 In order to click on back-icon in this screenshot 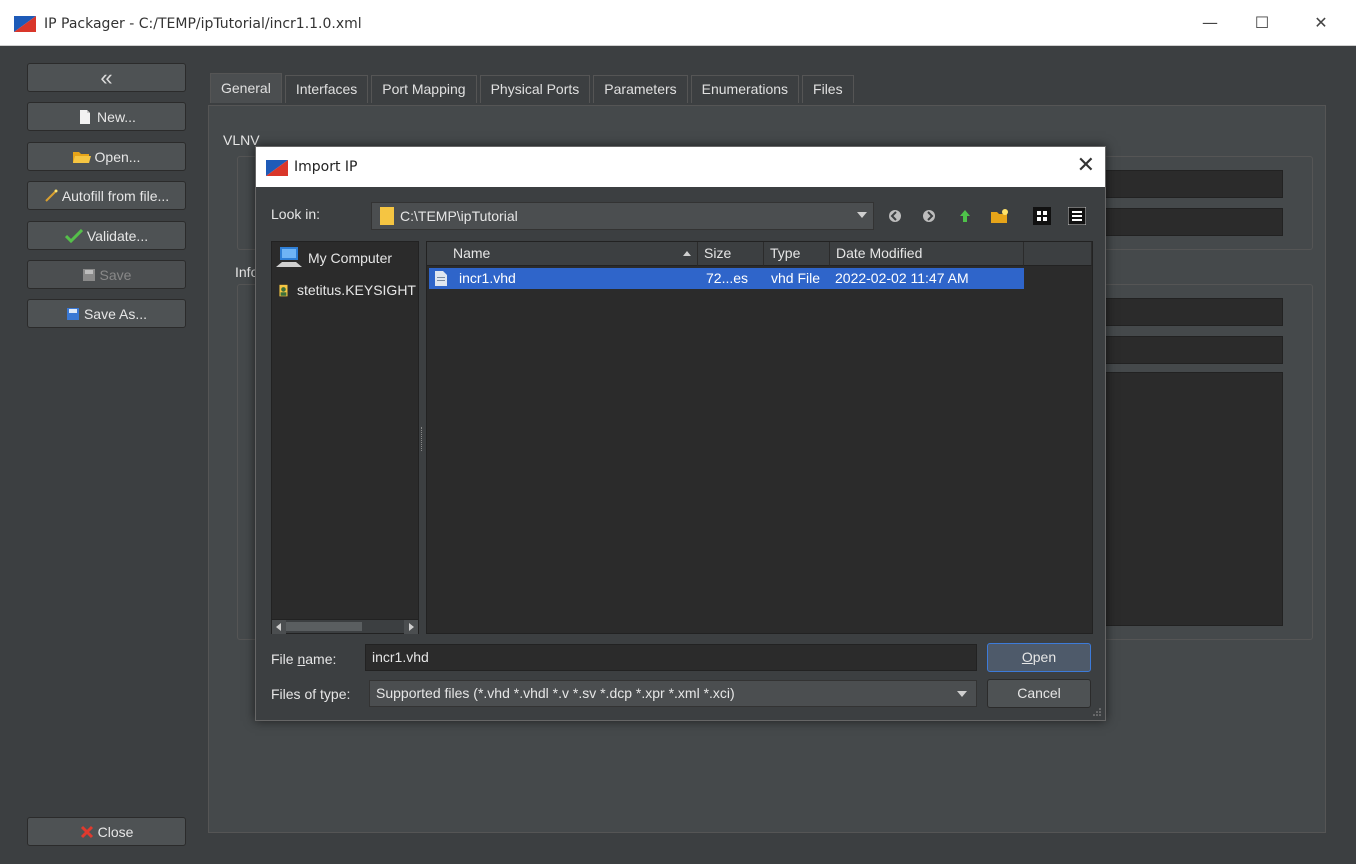, I will do `click(895, 216)`.